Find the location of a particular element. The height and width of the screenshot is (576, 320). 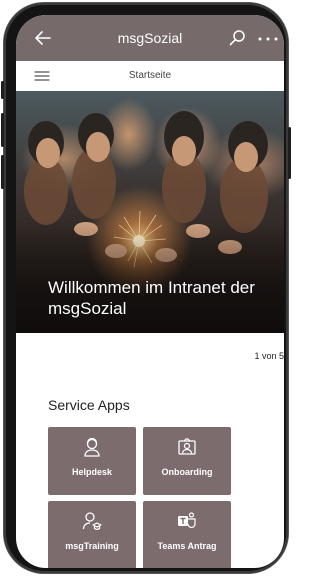

training-person-cap-icon is located at coordinates (92, 521).